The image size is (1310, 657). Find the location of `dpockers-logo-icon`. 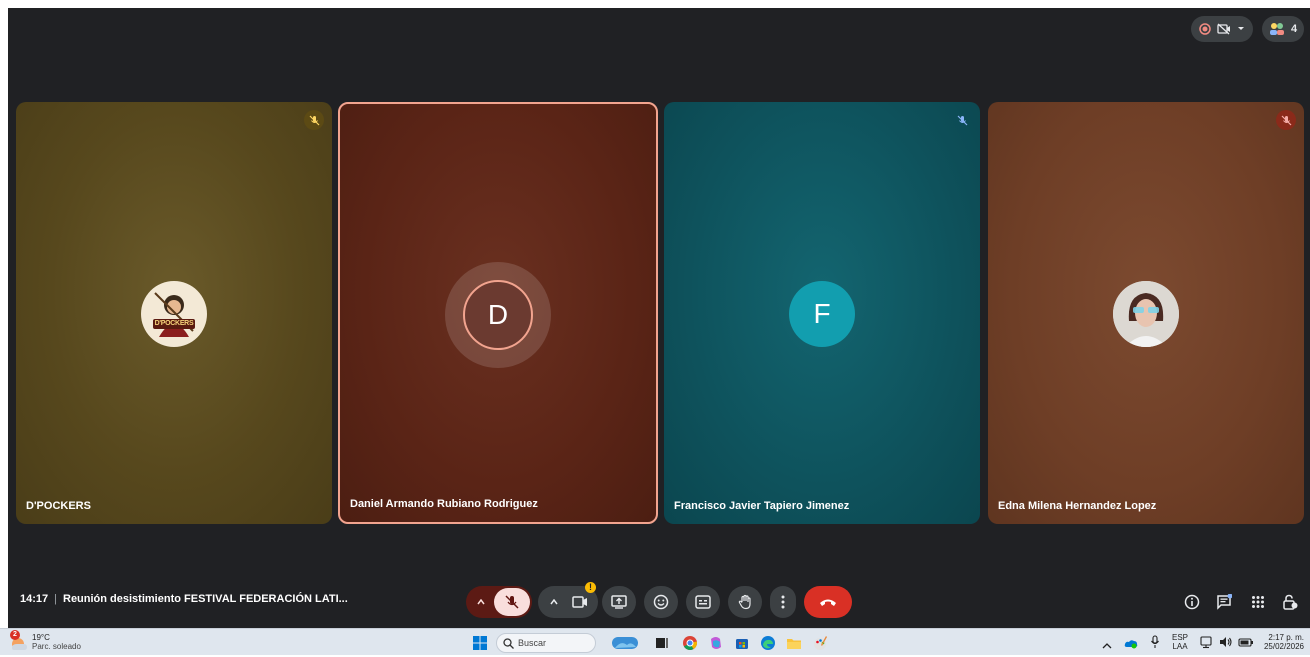

dpockers-logo-icon is located at coordinates (174, 314).